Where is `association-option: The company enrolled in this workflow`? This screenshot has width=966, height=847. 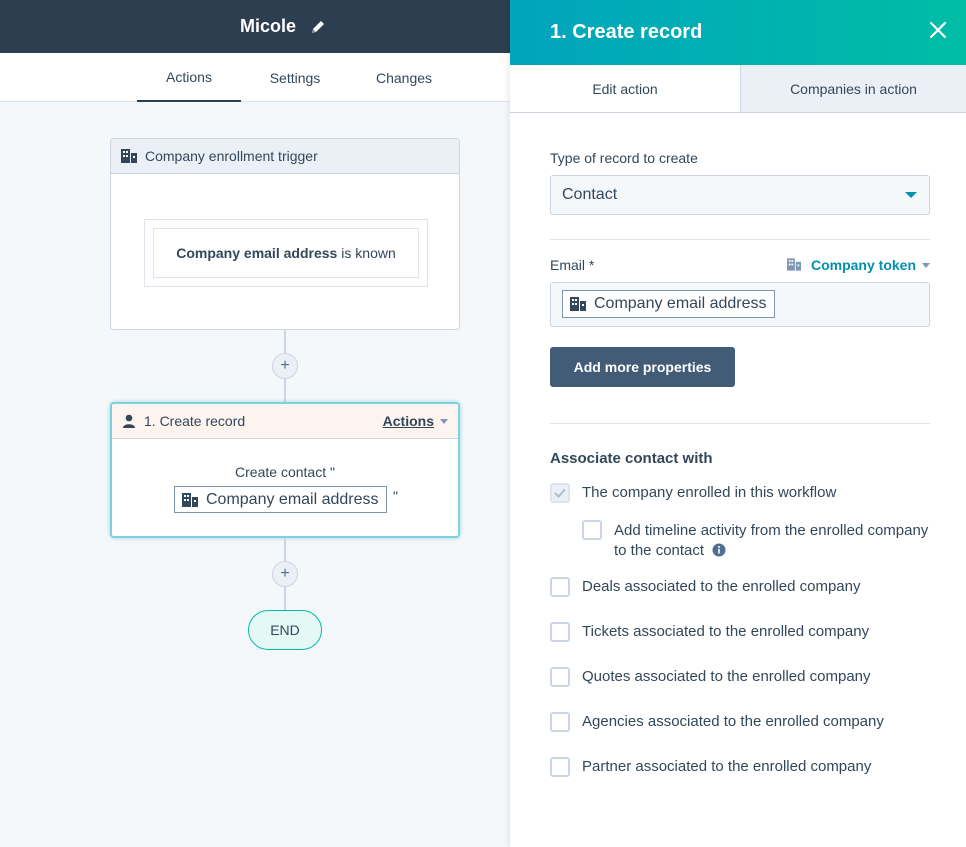 association-option: The company enrolled in this workflow is located at coordinates (740, 493).